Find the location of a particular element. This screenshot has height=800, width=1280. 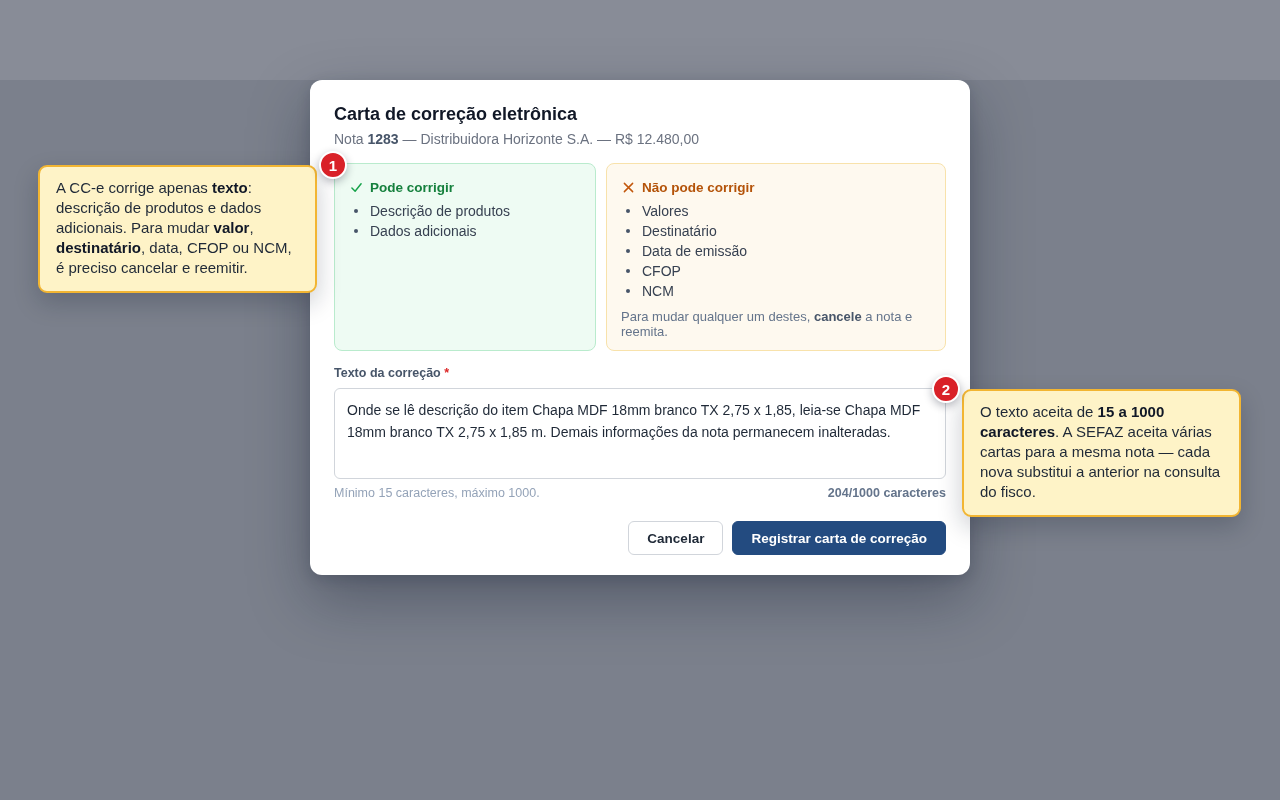

list-item: CFOP is located at coordinates (661, 271).